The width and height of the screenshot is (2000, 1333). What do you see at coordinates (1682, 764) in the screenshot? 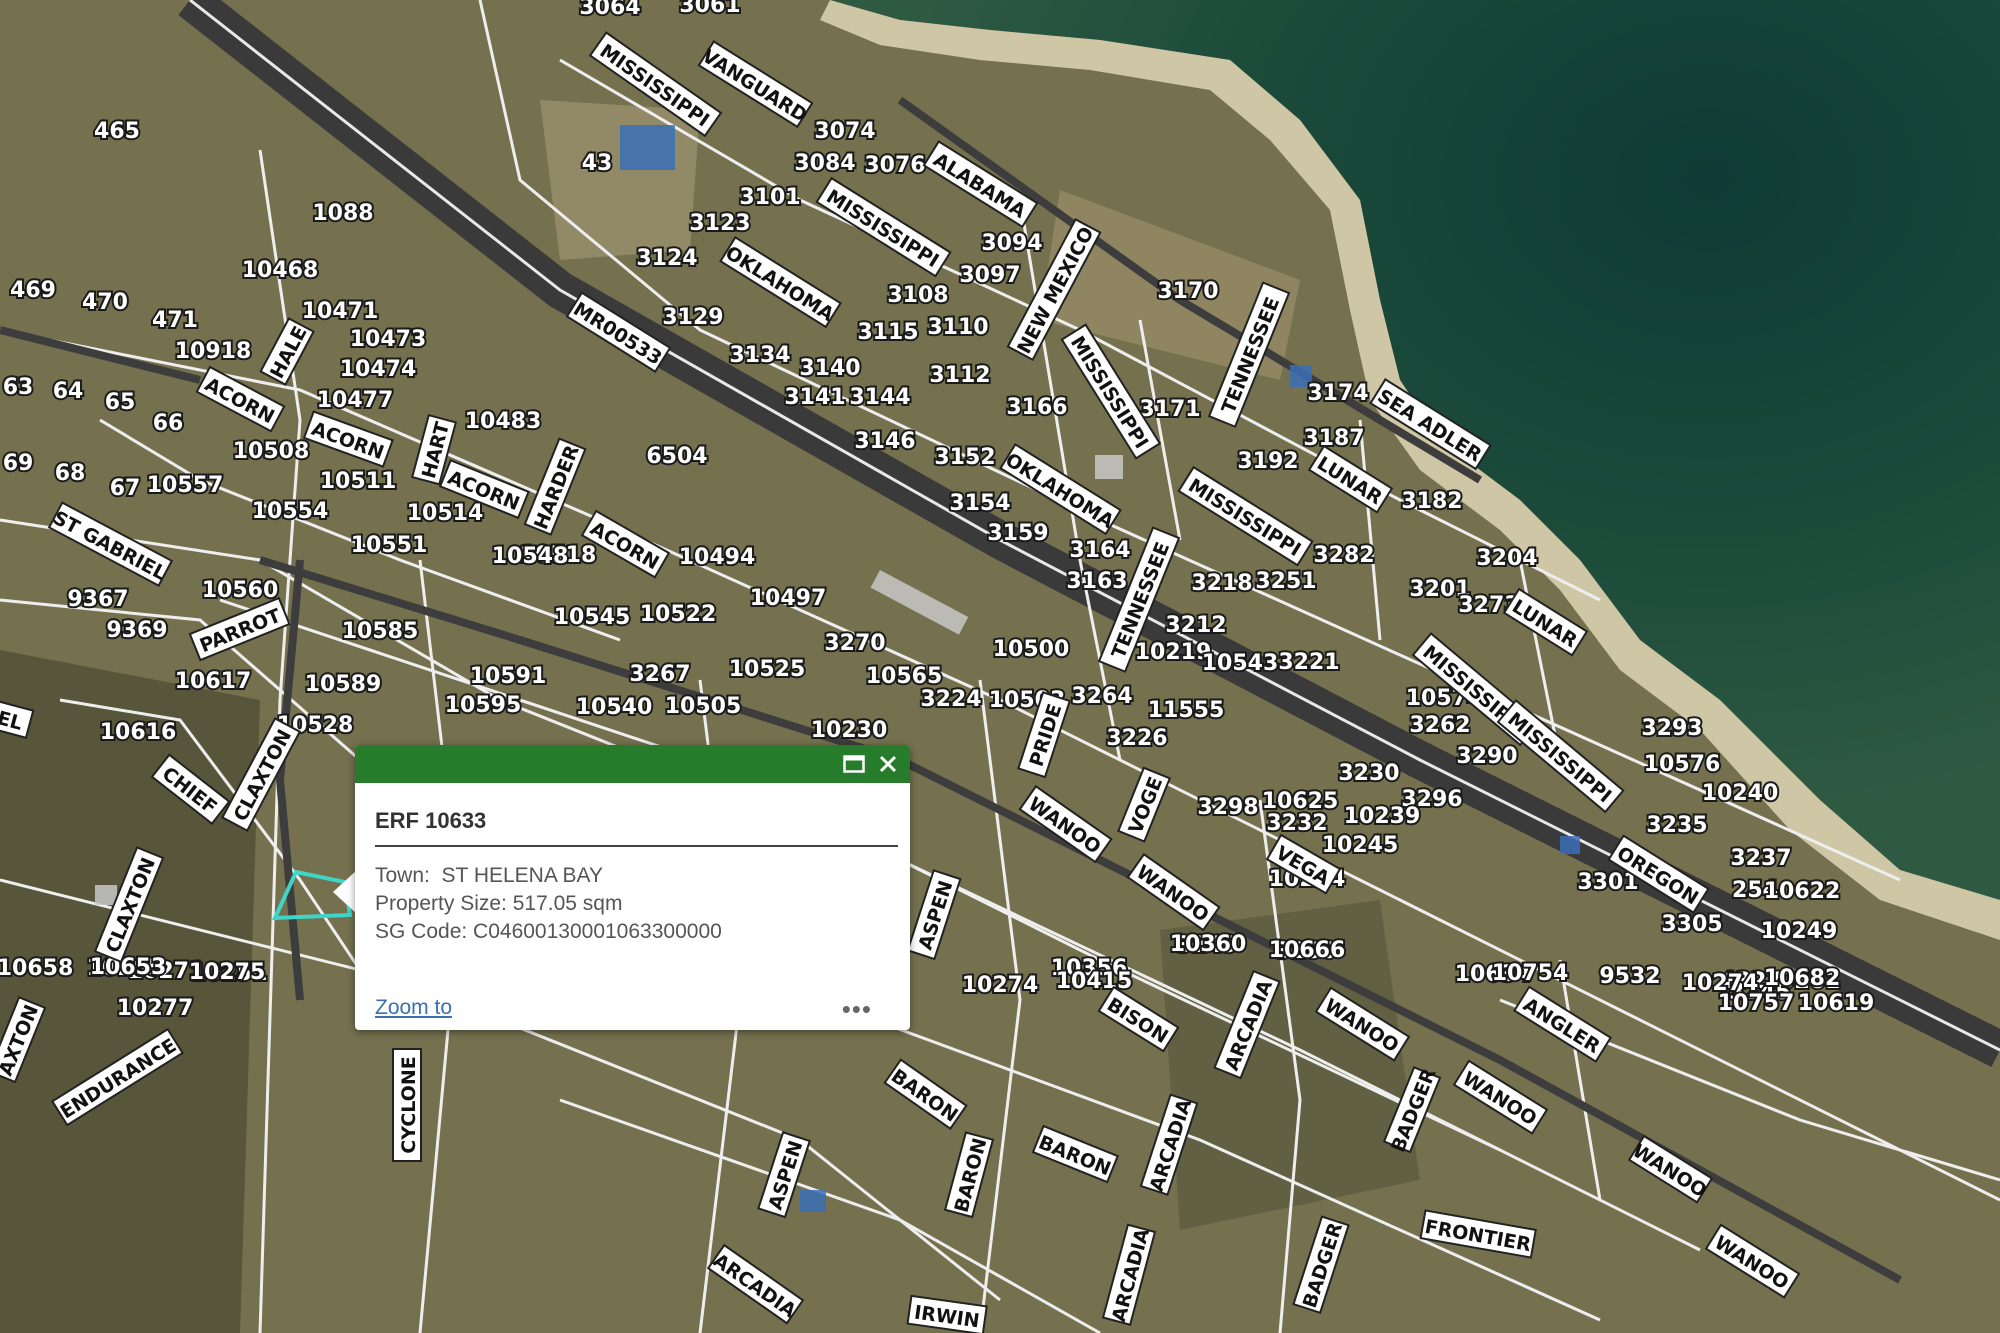
I see `parcel-label: 10576` at bounding box center [1682, 764].